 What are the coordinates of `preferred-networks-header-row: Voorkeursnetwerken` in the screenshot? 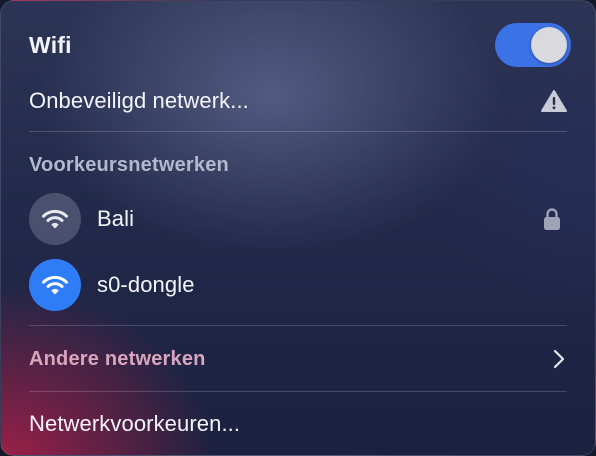 It's located at (298, 165).